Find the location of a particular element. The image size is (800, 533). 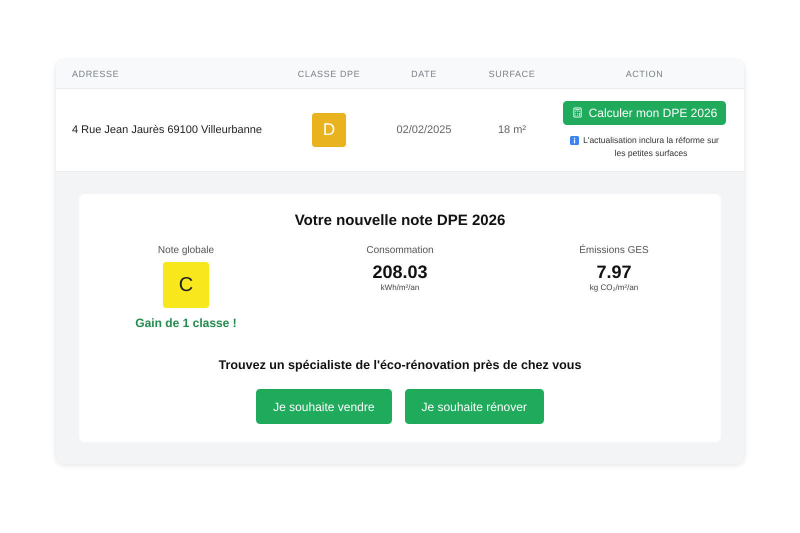

info-icon is located at coordinates (574, 140).